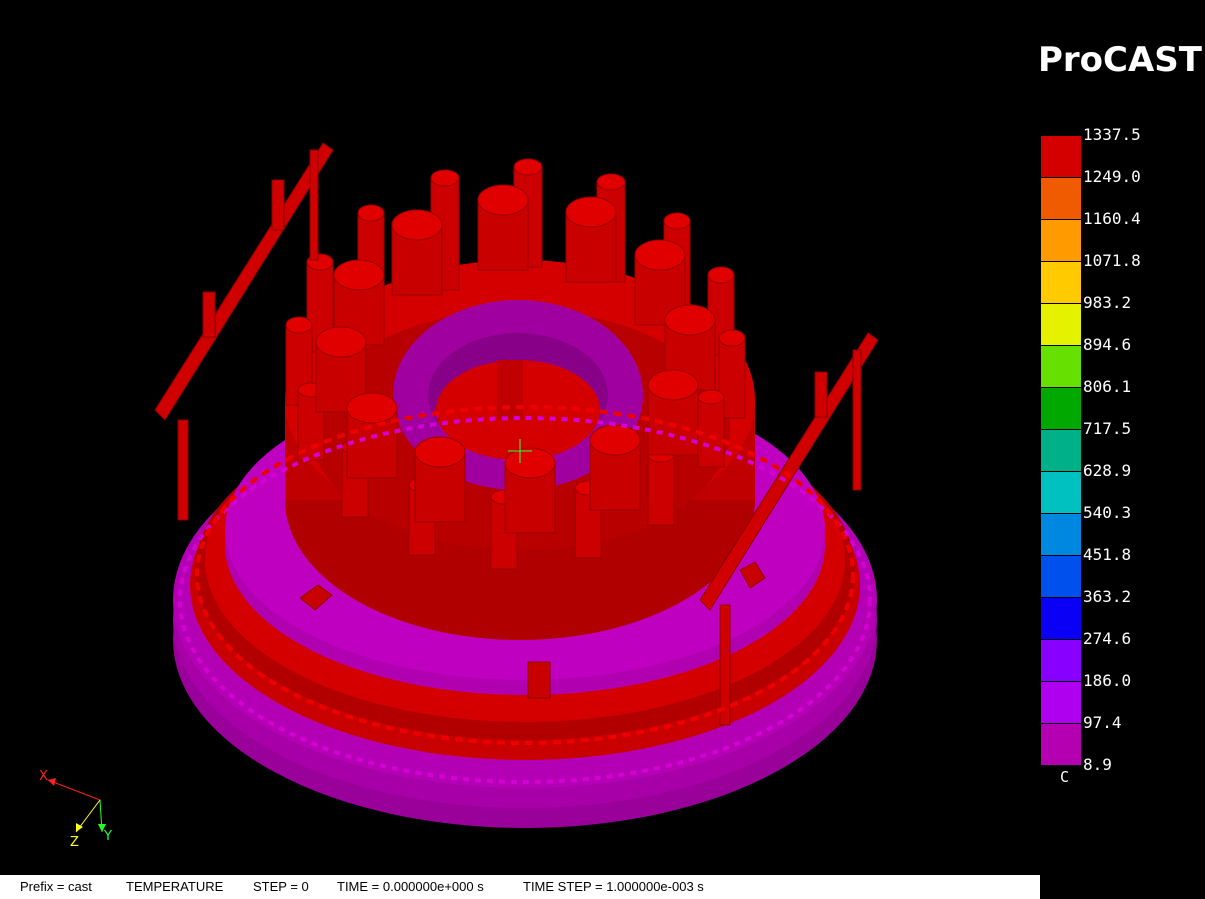 The width and height of the screenshot is (1205, 899). I want to click on legend-tick-label: 274.6, so click(1107, 638).